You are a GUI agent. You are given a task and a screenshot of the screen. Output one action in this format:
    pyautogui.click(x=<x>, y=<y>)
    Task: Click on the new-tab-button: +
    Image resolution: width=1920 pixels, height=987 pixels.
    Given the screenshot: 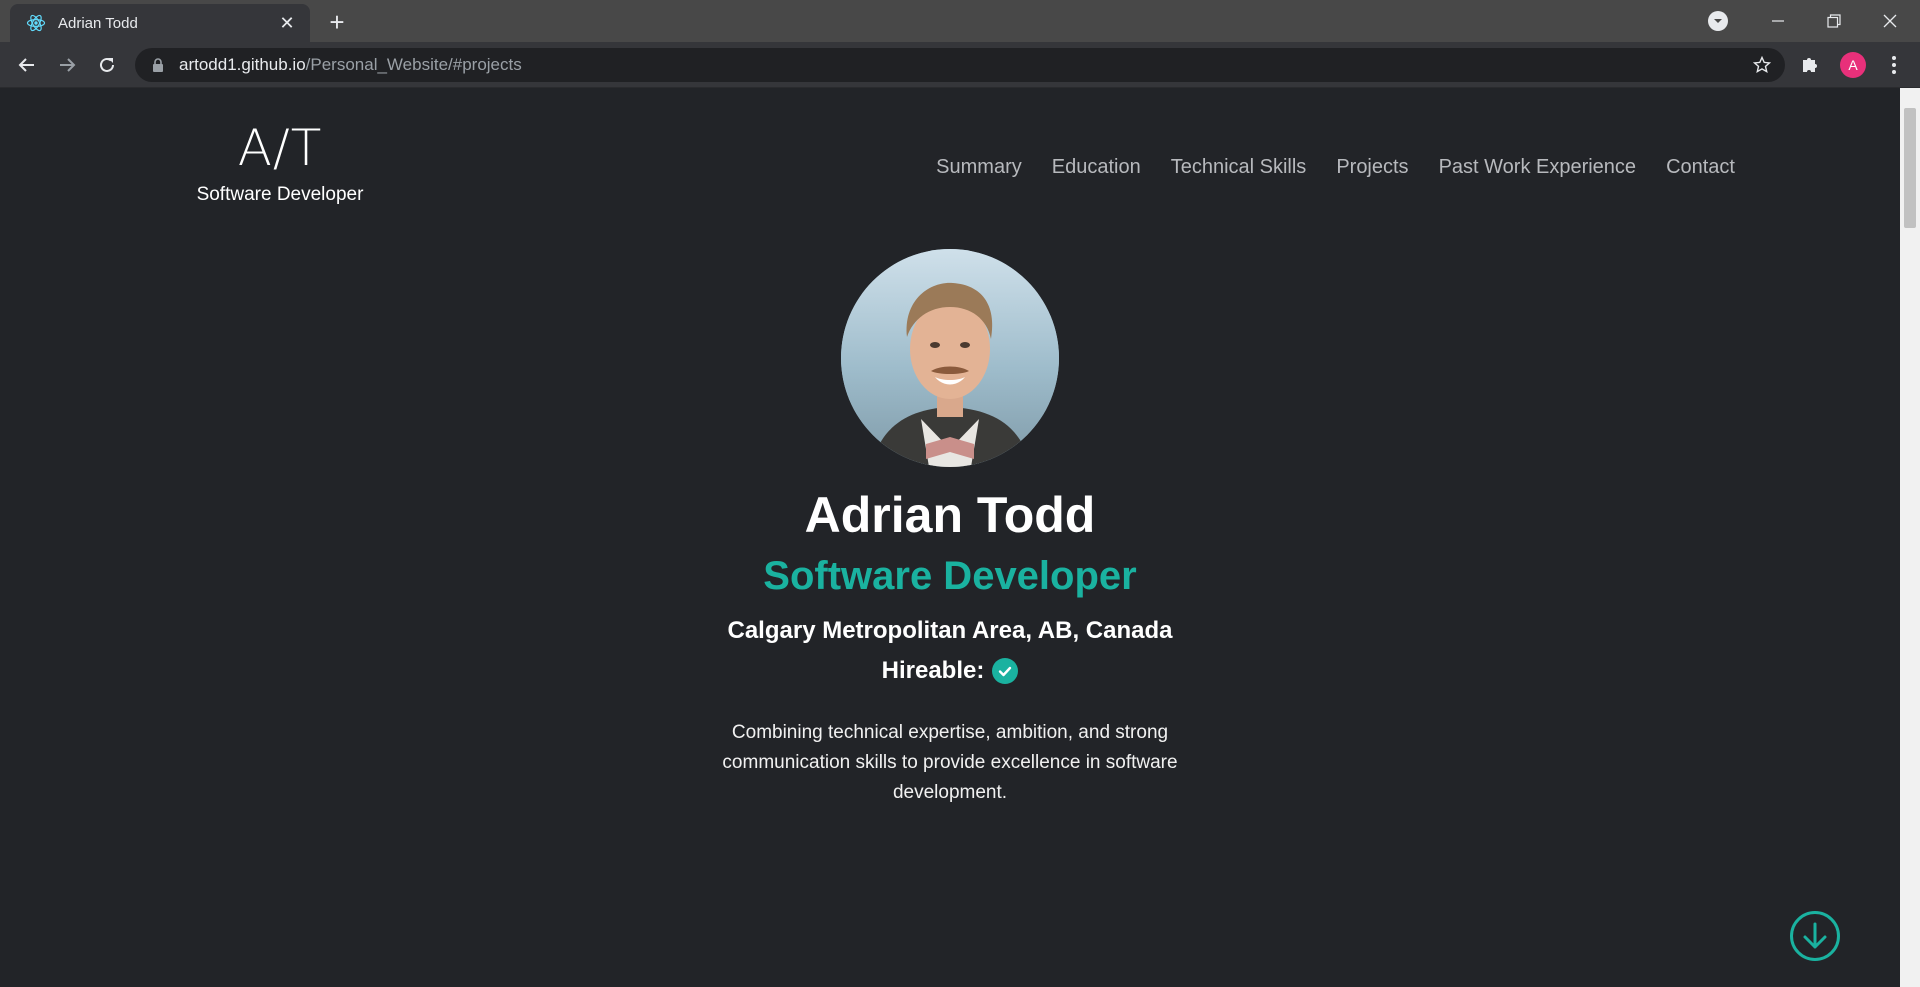 What is the action you would take?
    pyautogui.click(x=337, y=22)
    